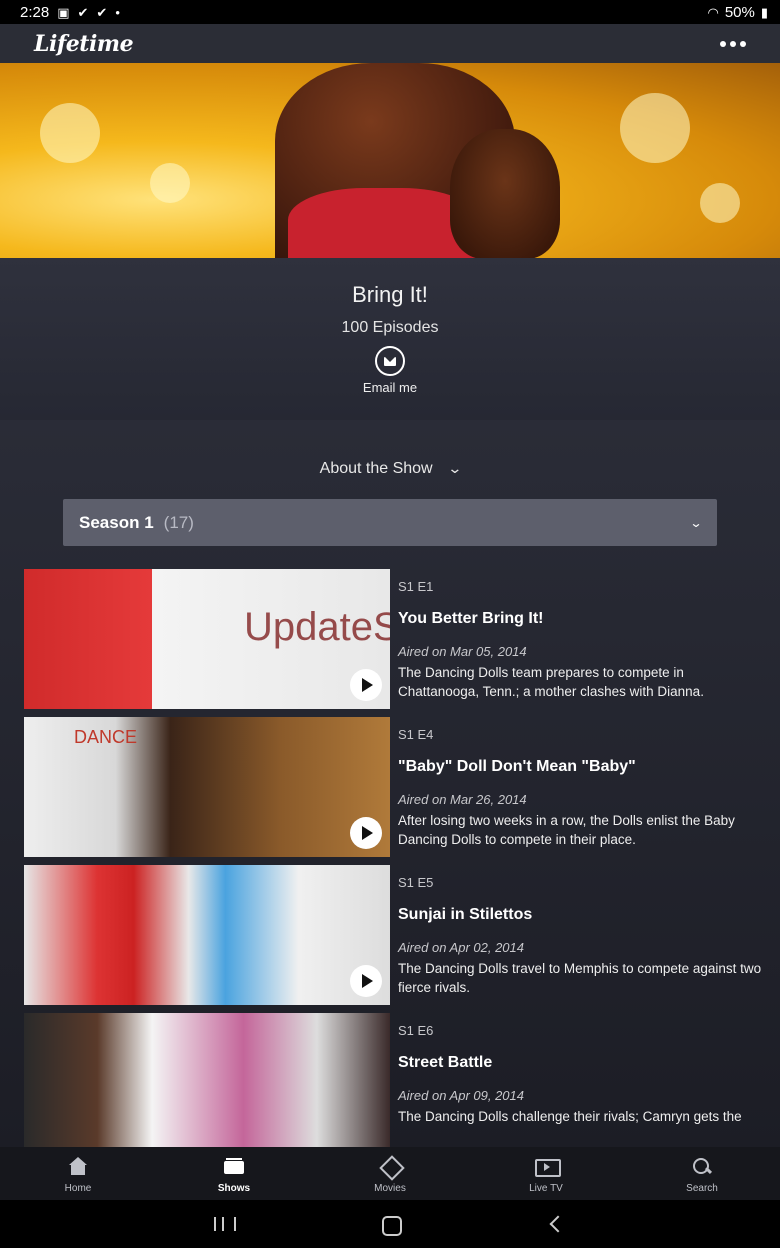  Describe the element at coordinates (207, 639) in the screenshot. I see `episode-thumbnail: UpdateSta` at that location.